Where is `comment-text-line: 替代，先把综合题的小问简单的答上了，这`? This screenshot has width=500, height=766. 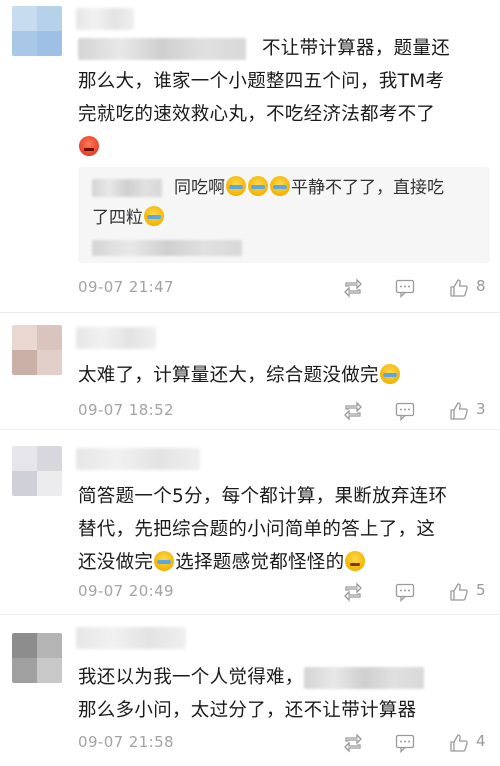 comment-text-line: 替代，先把综合题的小问简单的答上了，这 is located at coordinates (257, 529).